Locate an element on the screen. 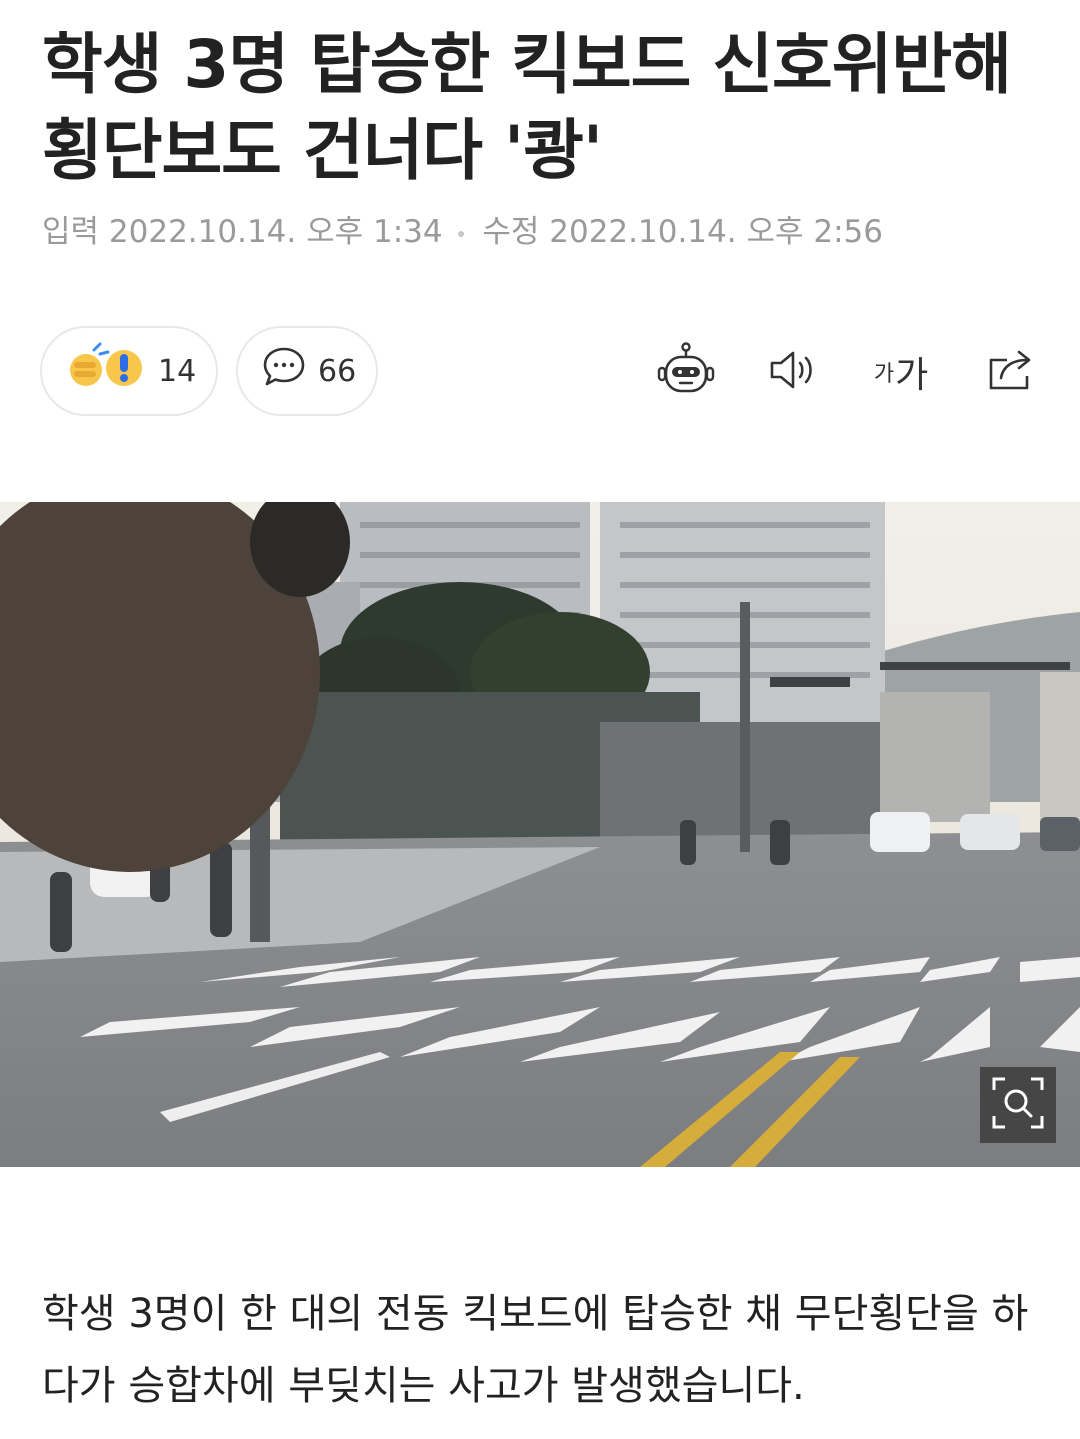 This screenshot has height=1439, width=1080. share-button is located at coordinates (1012, 372).